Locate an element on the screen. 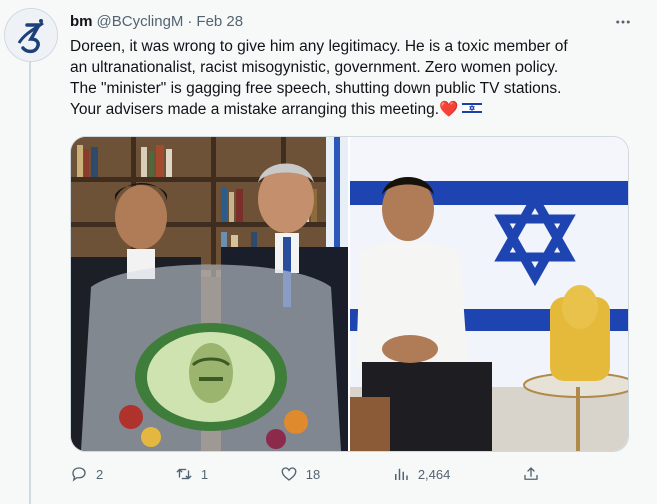 The width and height of the screenshot is (657, 504). author-handle: @BCyclingM is located at coordinates (140, 22).